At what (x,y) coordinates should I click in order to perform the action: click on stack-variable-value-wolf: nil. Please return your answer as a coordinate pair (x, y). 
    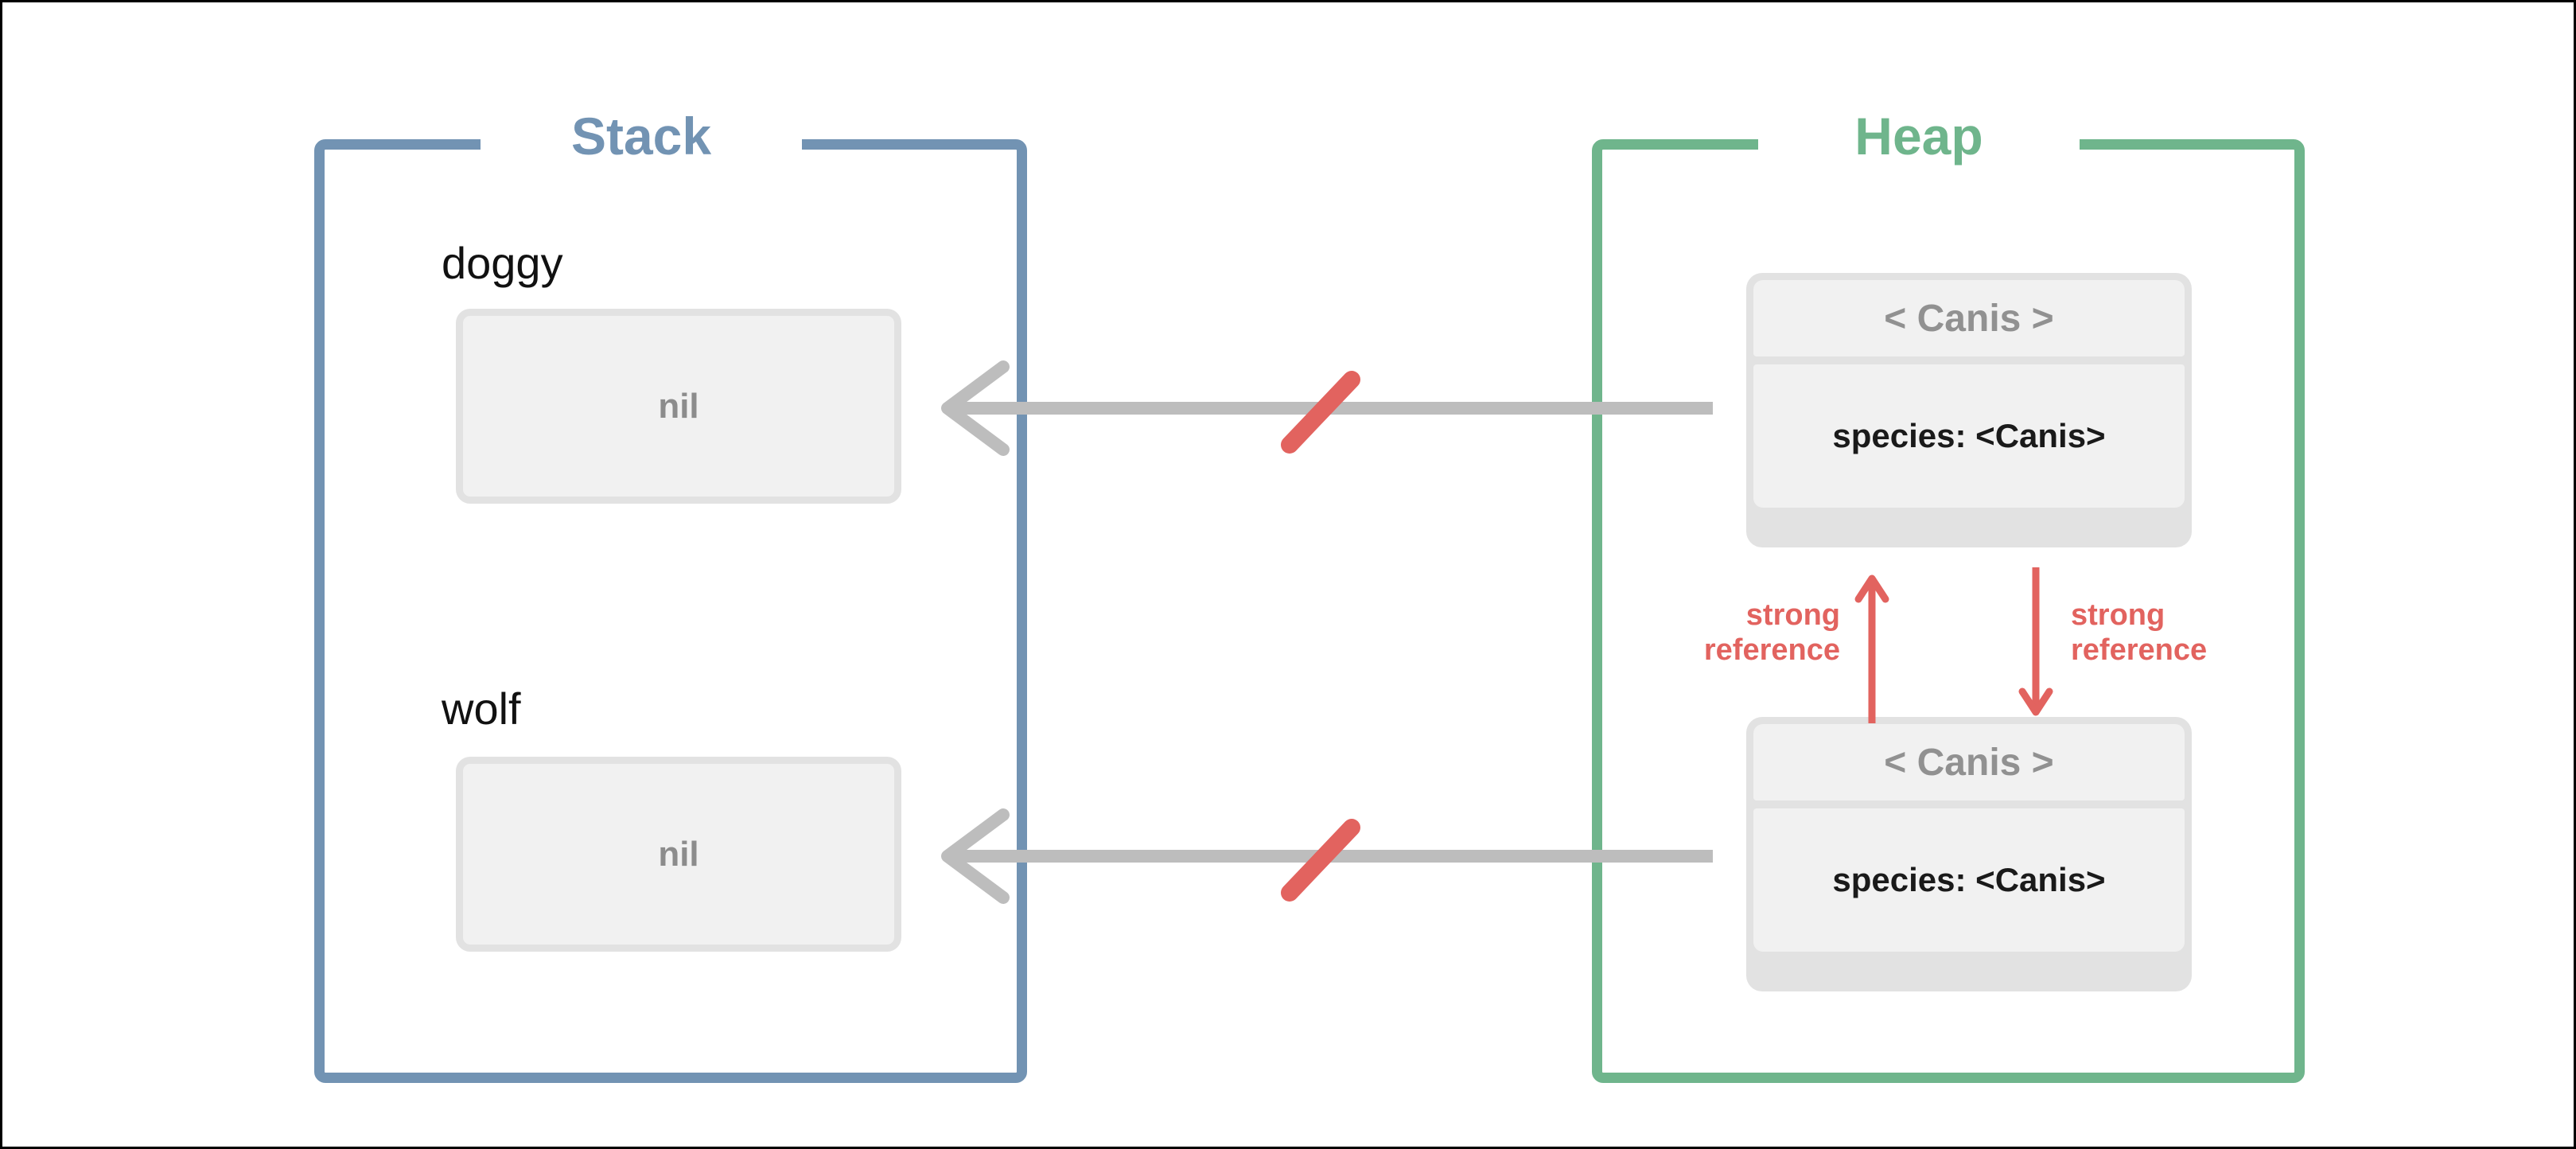
    Looking at the image, I should click on (679, 854).